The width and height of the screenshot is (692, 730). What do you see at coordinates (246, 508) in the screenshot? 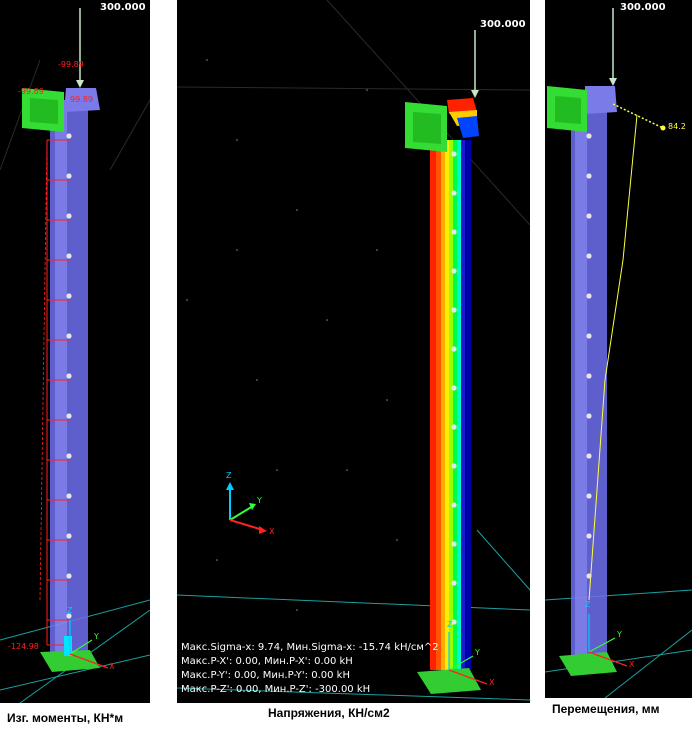
I see `axis-triad` at bounding box center [246, 508].